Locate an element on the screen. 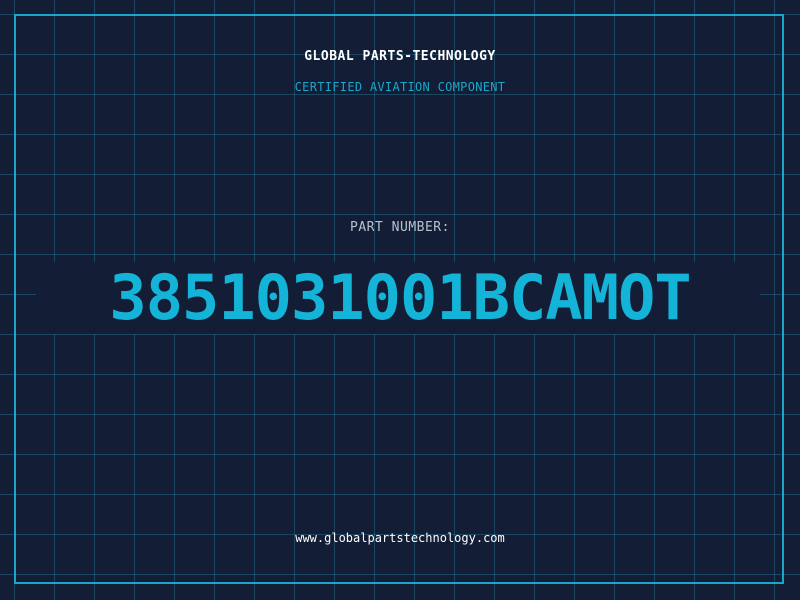 The image size is (800, 600). website-url: www.globalpartstechnology.com is located at coordinates (400, 538).